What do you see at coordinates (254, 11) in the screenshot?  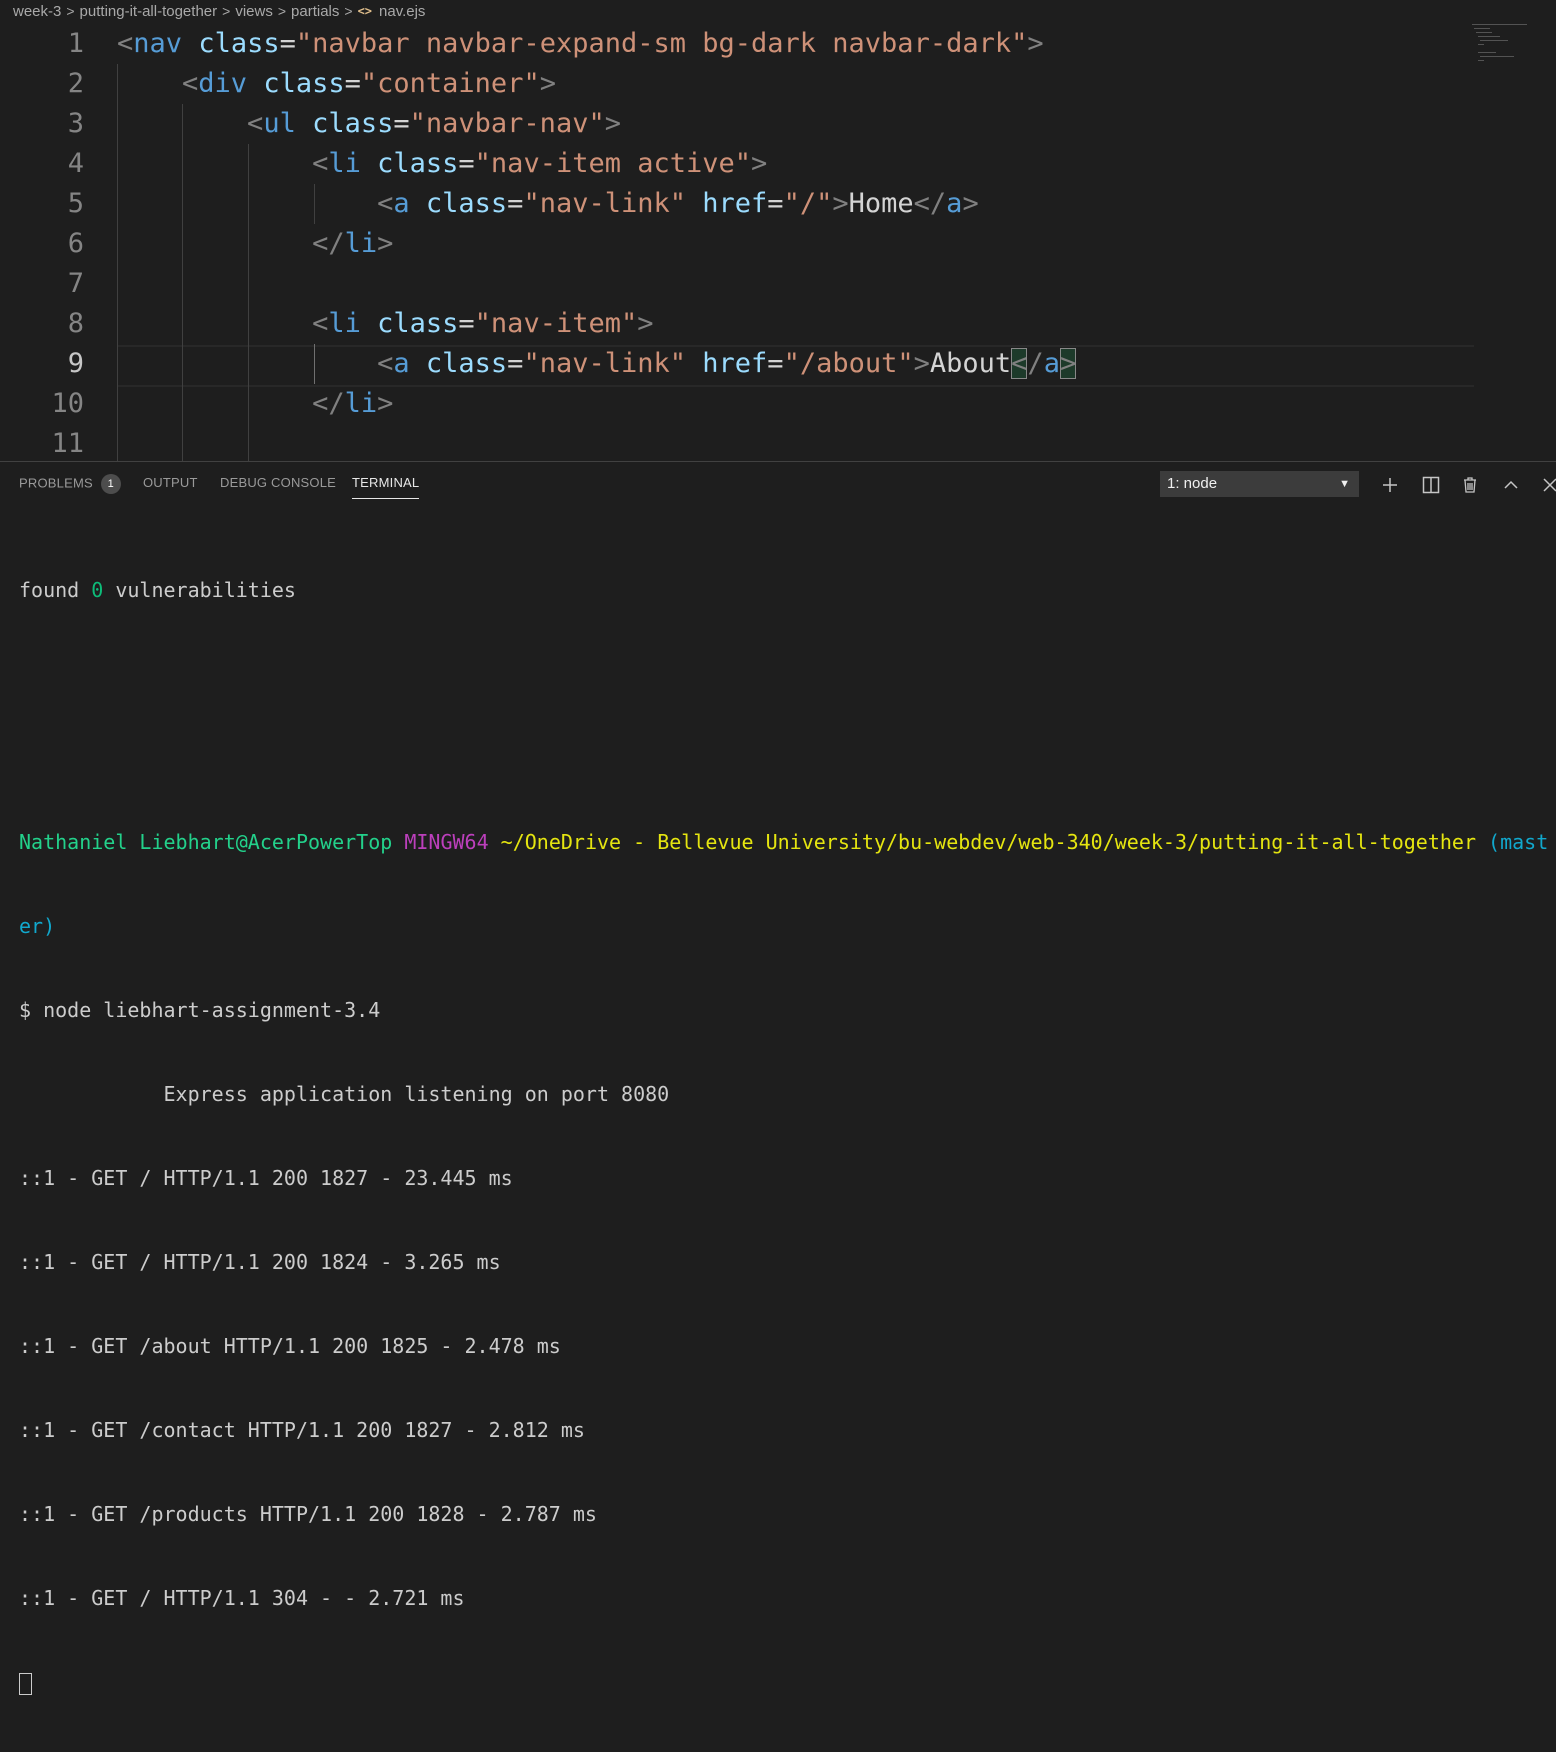 I see `breadcrumb-item-views: views` at bounding box center [254, 11].